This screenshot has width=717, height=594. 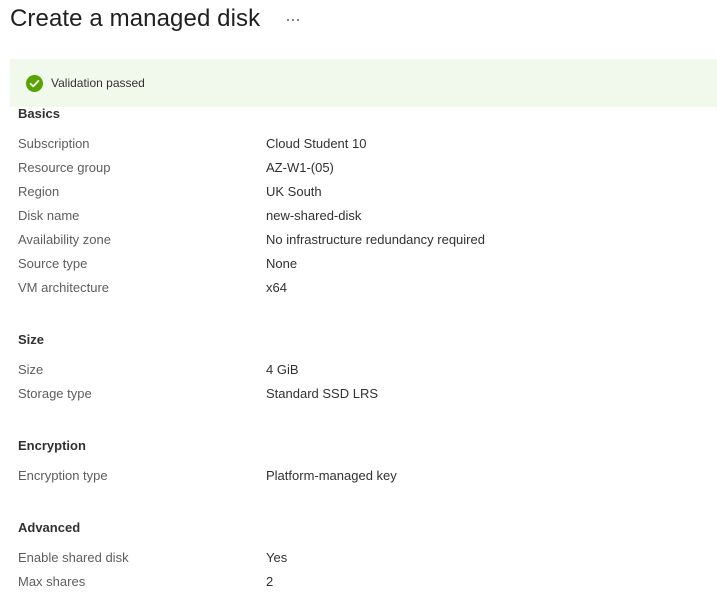 What do you see at coordinates (64, 287) in the screenshot?
I see `row-label: VM architecture` at bounding box center [64, 287].